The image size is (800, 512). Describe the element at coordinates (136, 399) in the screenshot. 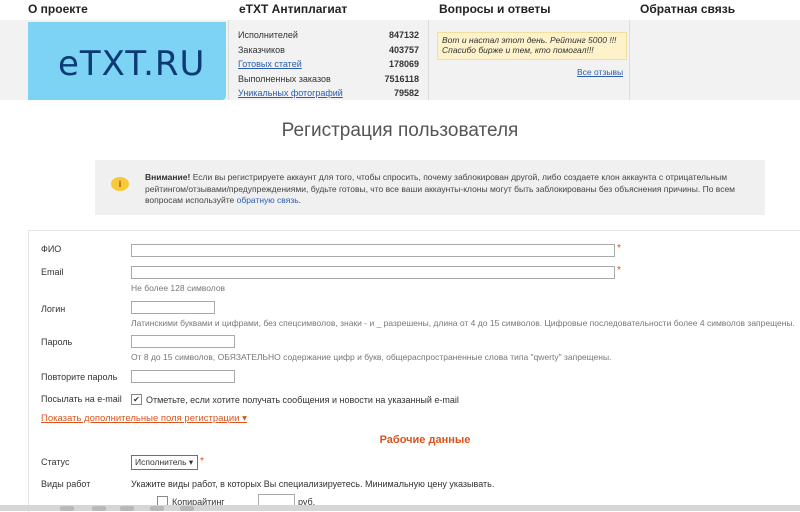

I see `send-email-checkbox: ✔` at that location.